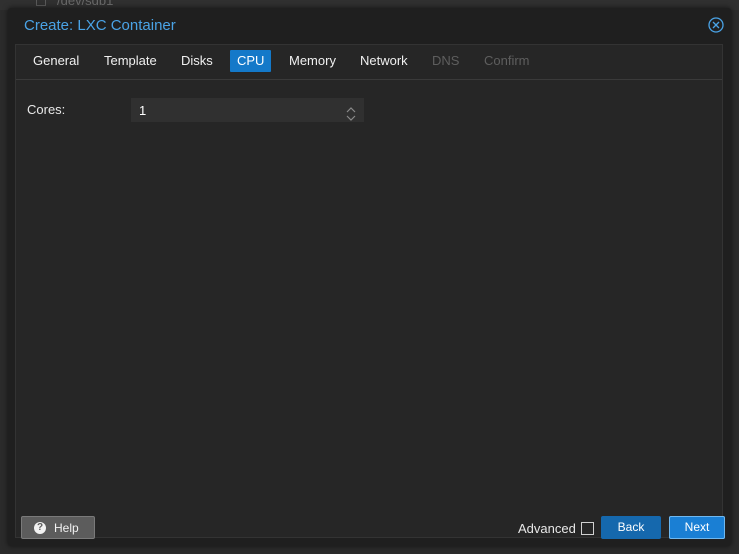  What do you see at coordinates (197, 61) in the screenshot?
I see `tab-disks: Disks` at bounding box center [197, 61].